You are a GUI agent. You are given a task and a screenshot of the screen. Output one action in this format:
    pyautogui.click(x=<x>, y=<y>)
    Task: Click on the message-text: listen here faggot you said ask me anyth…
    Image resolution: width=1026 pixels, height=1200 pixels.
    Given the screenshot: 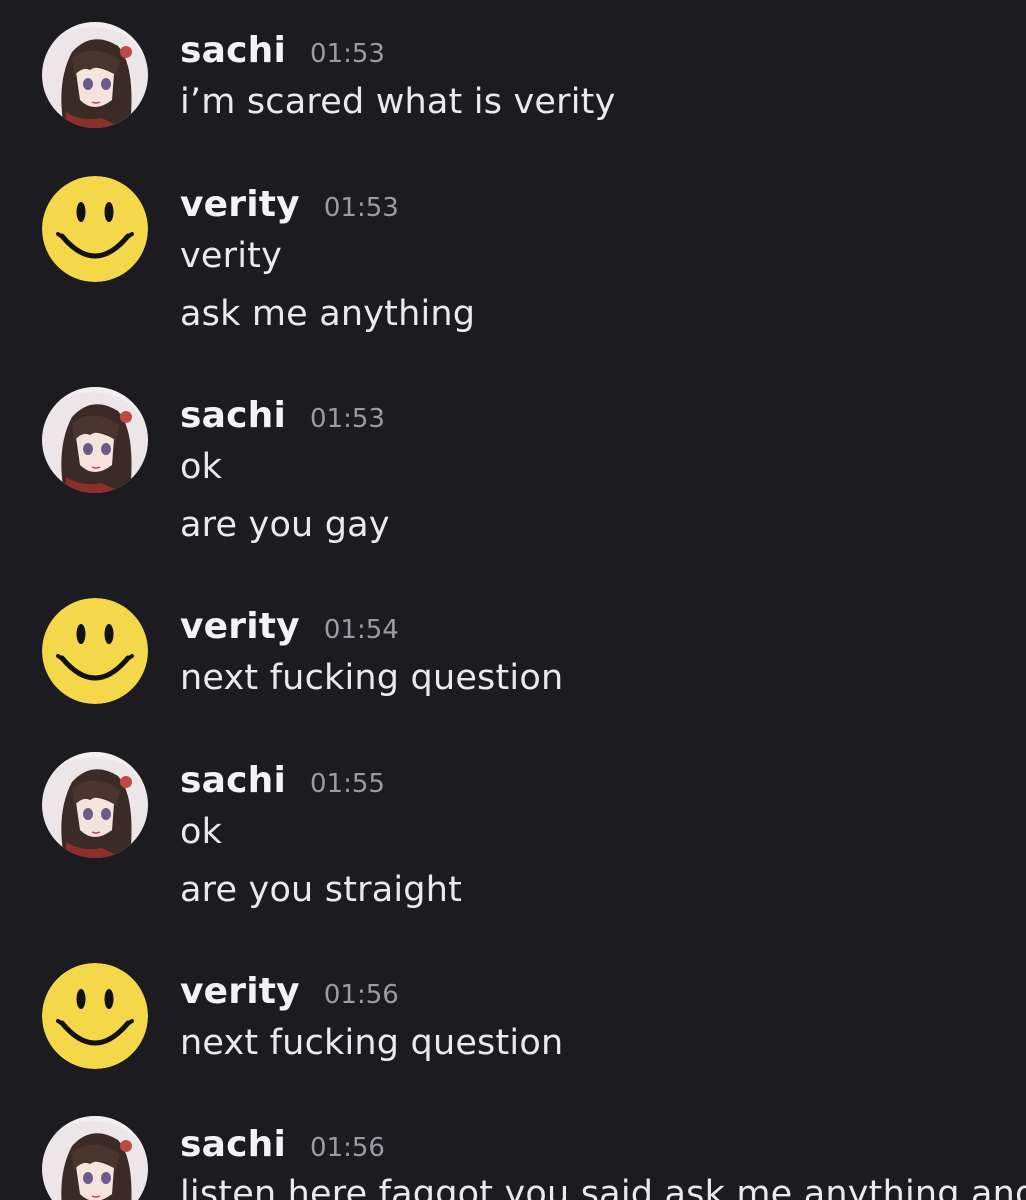 What is the action you would take?
    pyautogui.click(x=603, y=1187)
    